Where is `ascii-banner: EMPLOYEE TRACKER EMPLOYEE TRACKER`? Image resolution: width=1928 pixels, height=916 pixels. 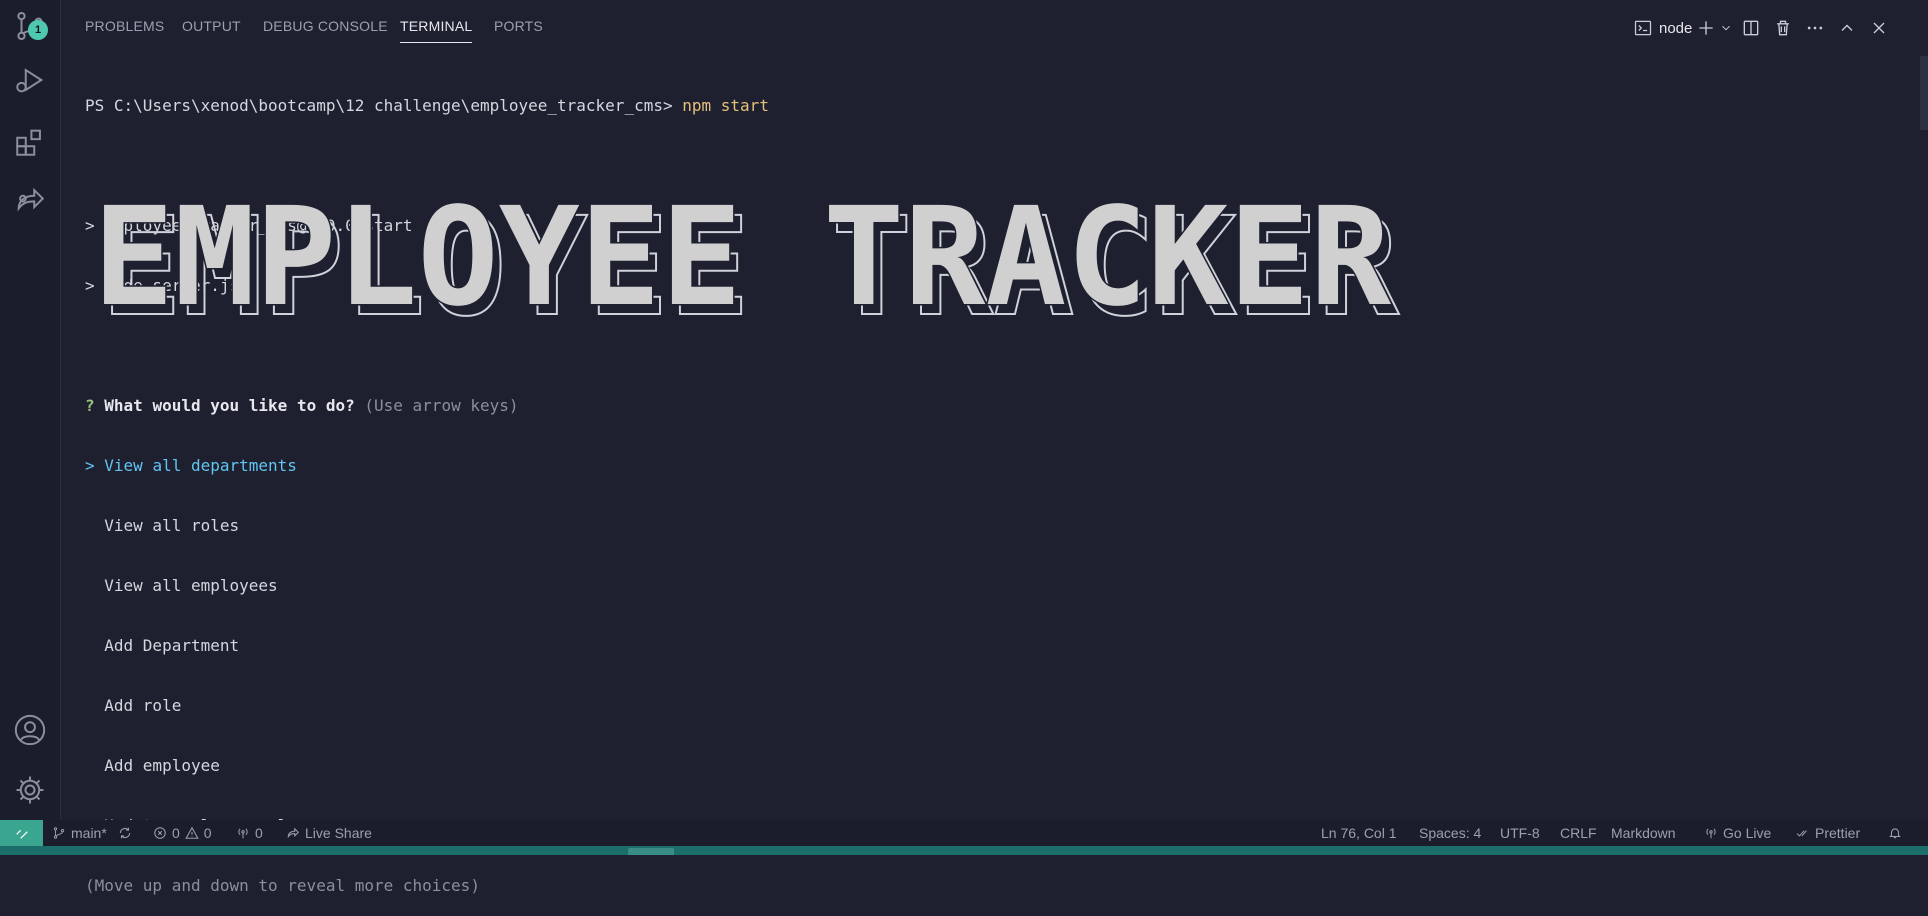 ascii-banner: EMPLOYEE TRACKER EMPLOYEE TRACKER is located at coordinates (746, 255).